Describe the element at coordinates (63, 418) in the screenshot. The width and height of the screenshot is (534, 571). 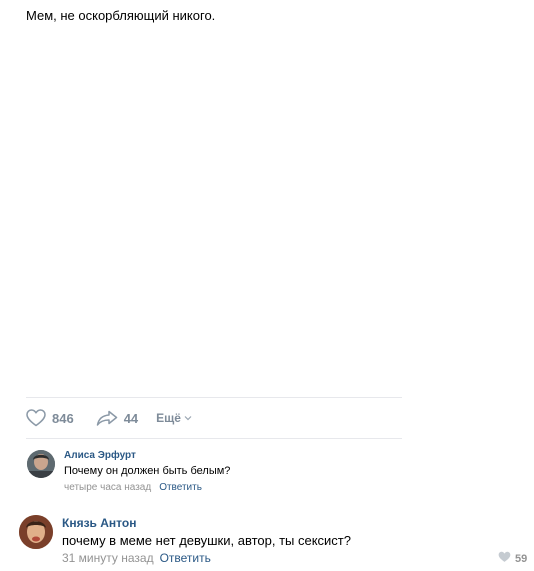
I see `like-count: 846` at that location.